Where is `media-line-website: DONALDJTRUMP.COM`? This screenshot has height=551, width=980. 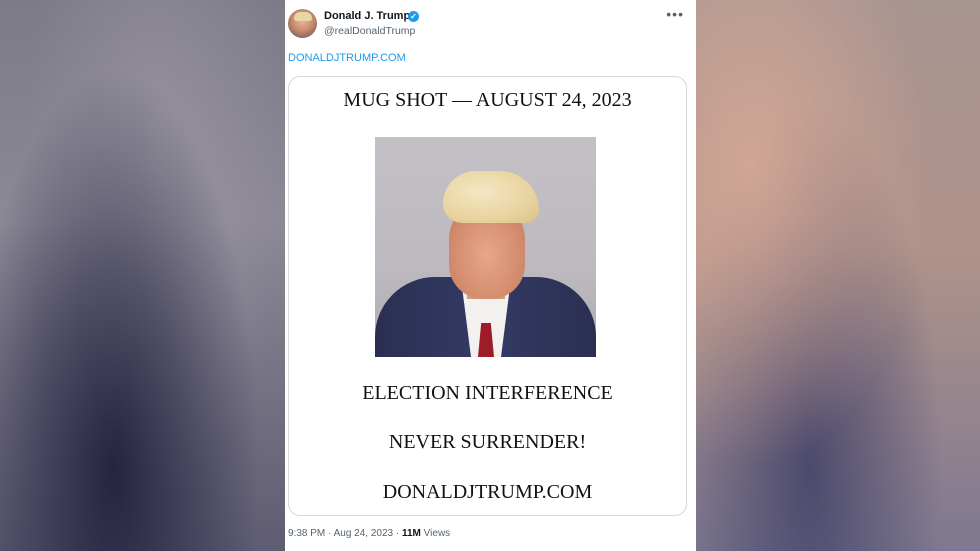
media-line-website: DONALDJTRUMP.COM is located at coordinates (487, 492).